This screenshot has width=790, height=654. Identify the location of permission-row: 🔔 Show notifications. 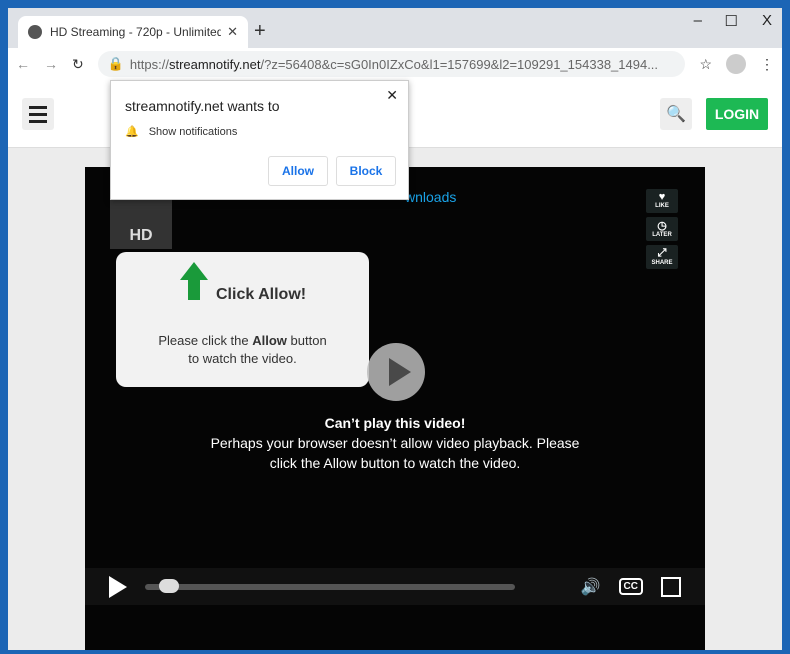
(181, 132).